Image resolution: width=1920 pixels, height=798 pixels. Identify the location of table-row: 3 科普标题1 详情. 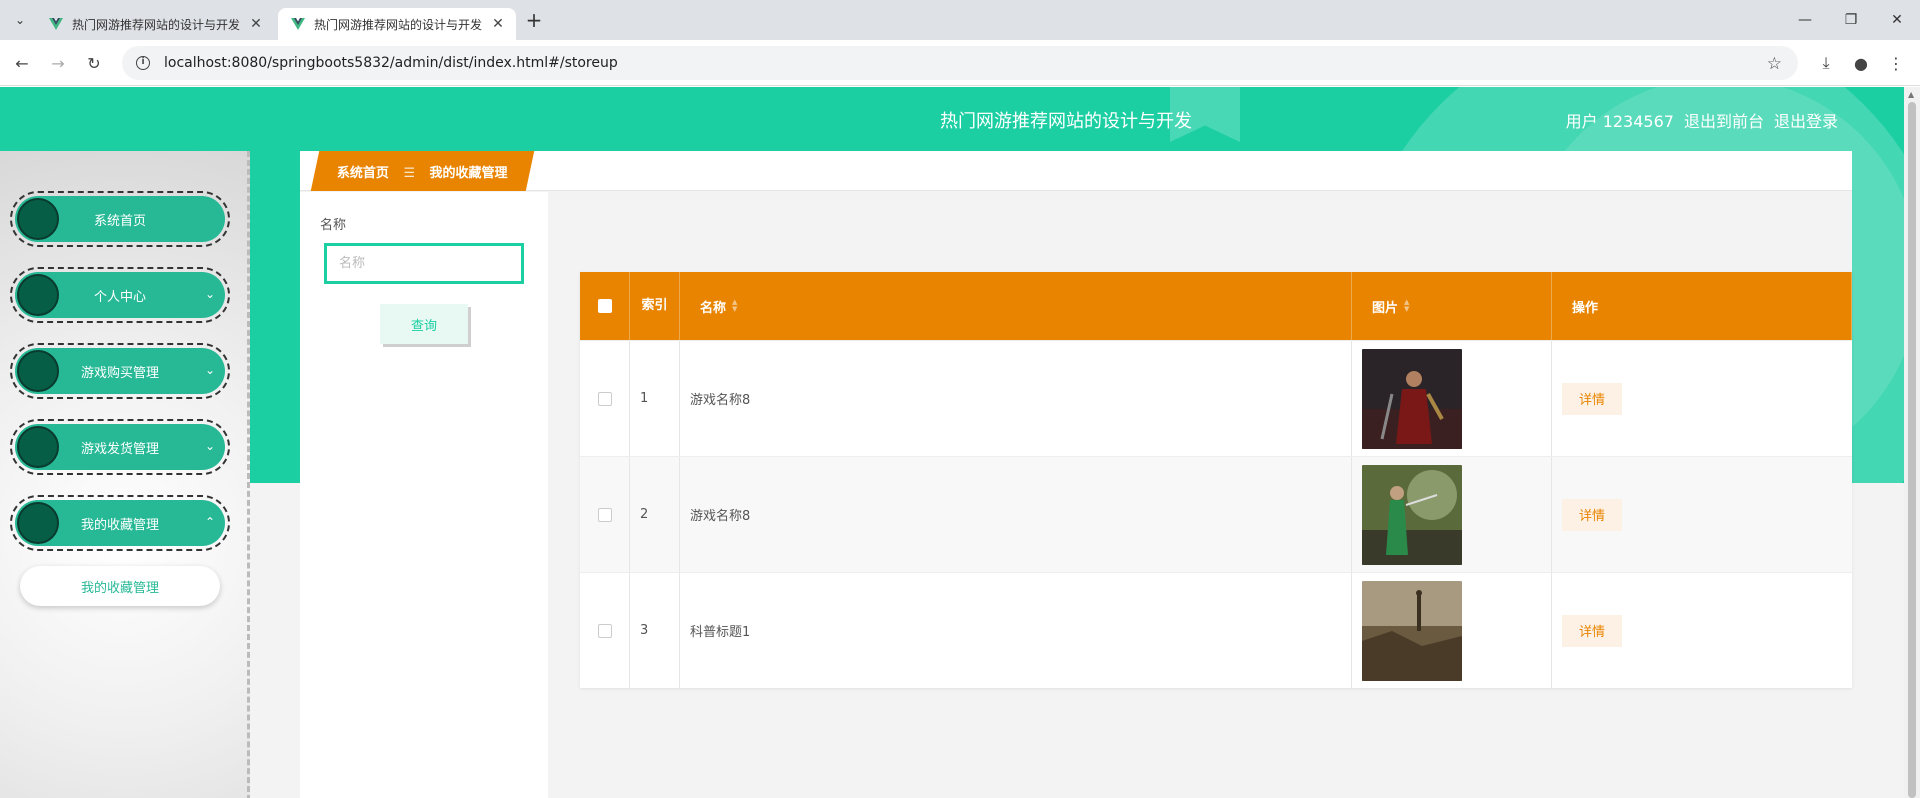
(1216, 630).